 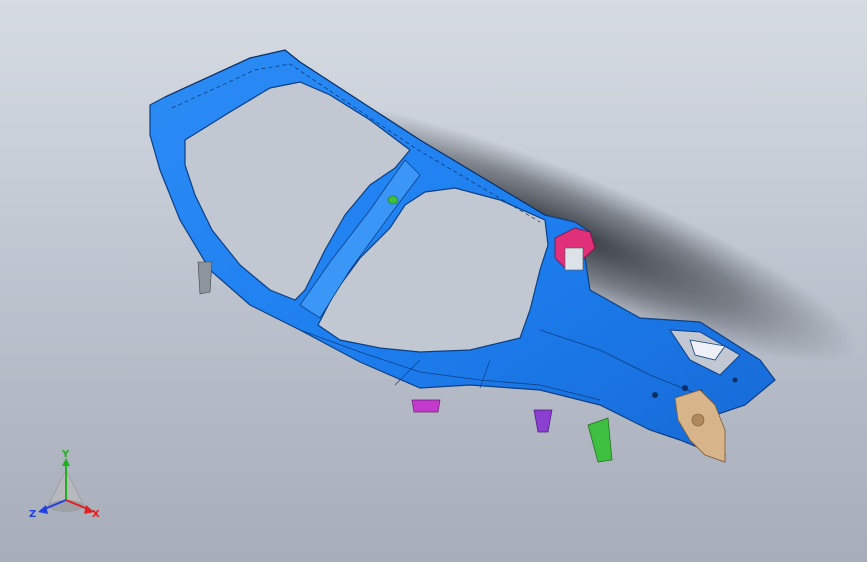 I want to click on front-mount-bracket, so click(x=205, y=278).